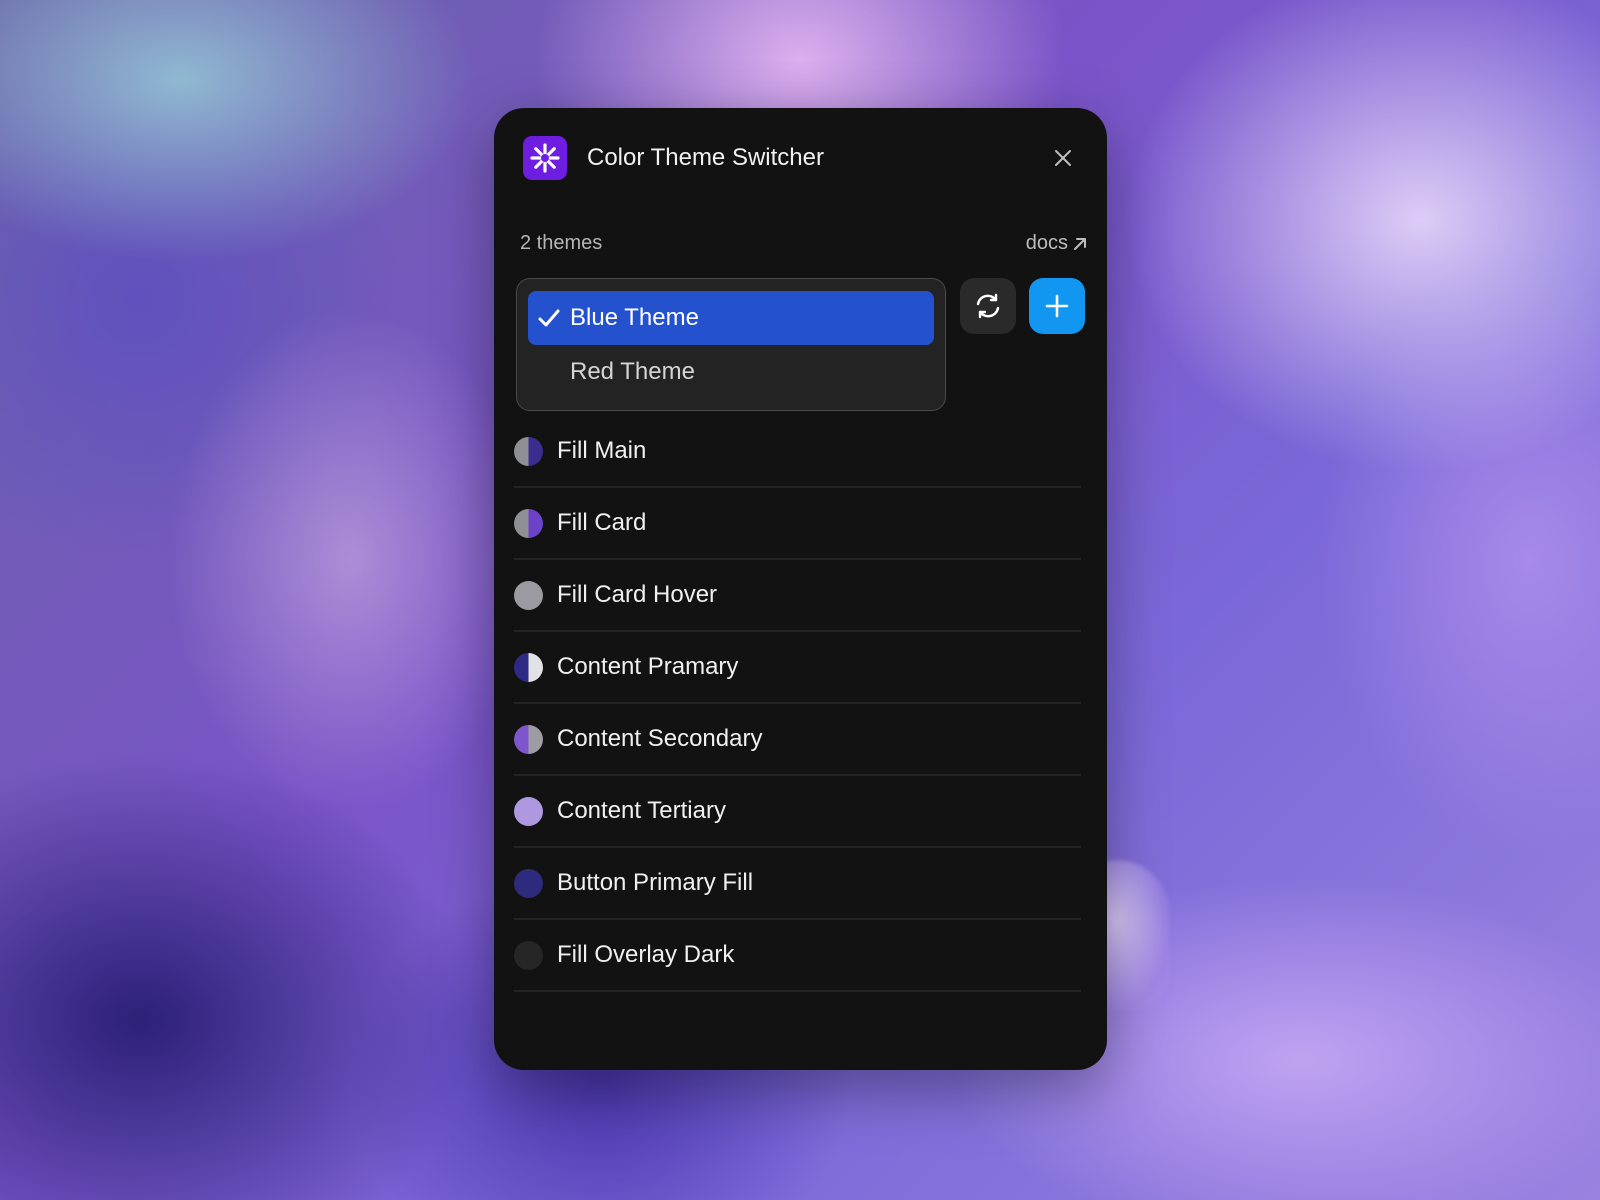  I want to click on close-icon, so click(1063, 158).